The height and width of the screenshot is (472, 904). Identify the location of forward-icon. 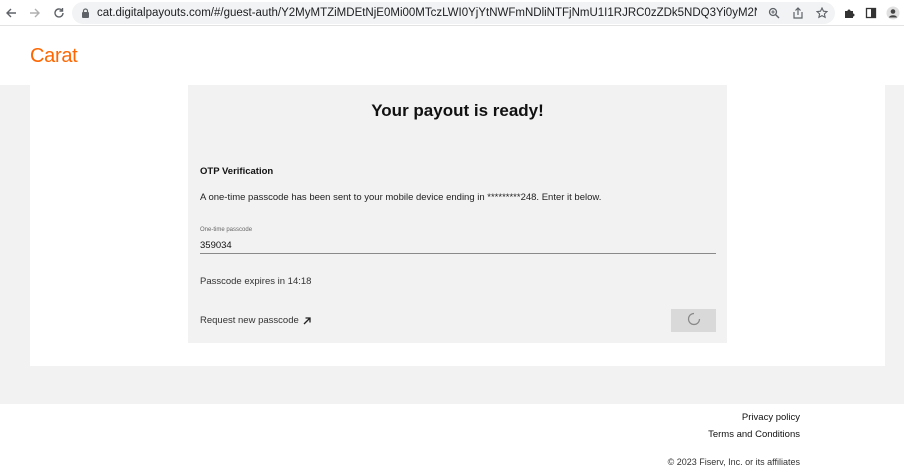
(35, 13).